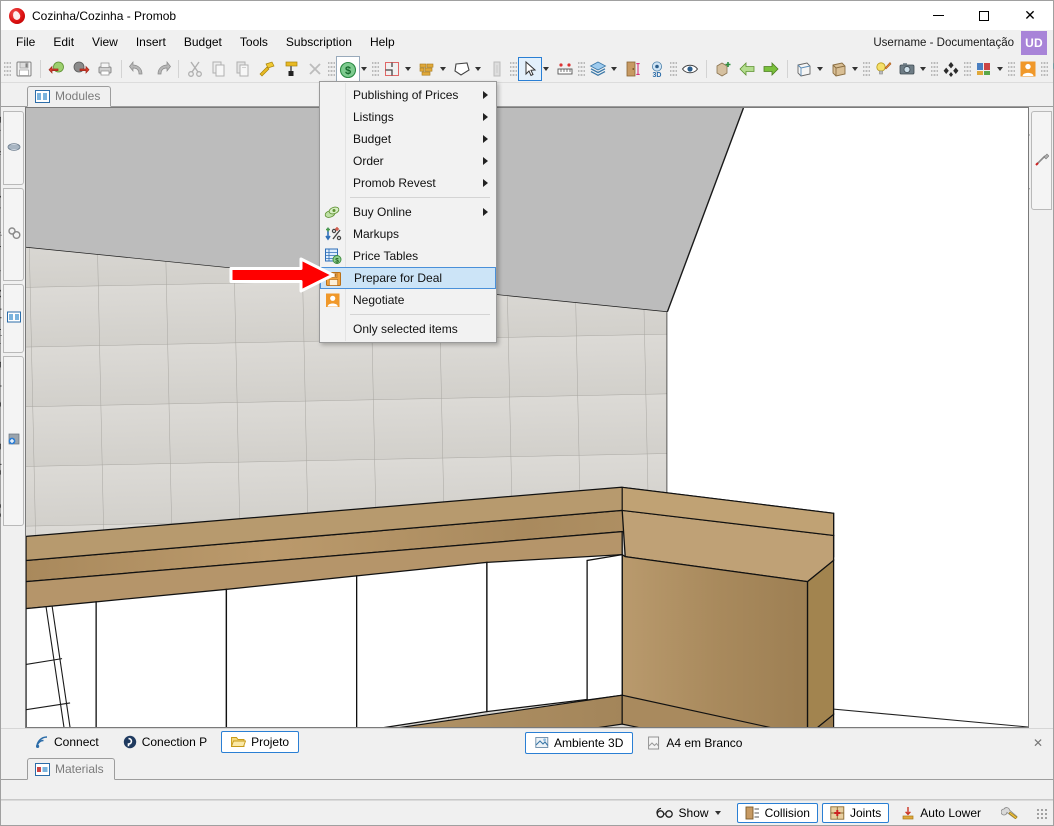 This screenshot has height=826, width=1054. I want to click on close-button: ✕, so click(1030, 15).